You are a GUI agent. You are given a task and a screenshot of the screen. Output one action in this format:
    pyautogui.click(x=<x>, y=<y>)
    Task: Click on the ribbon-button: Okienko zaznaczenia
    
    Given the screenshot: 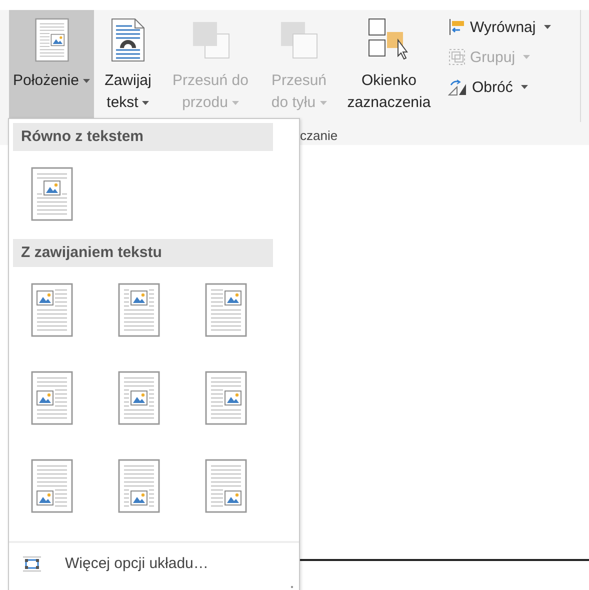 What is the action you would take?
    pyautogui.click(x=389, y=66)
    